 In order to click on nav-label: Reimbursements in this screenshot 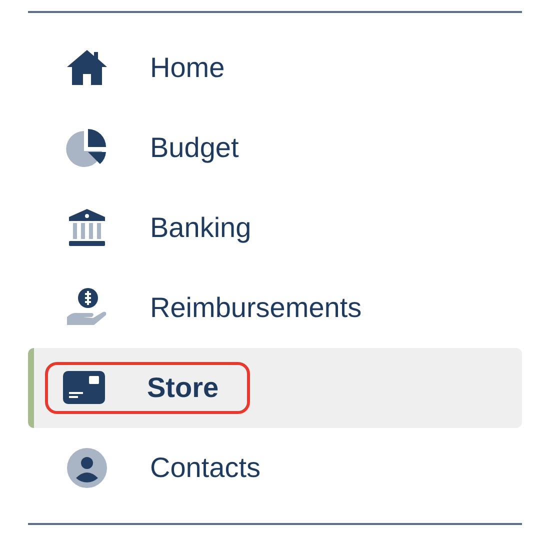, I will do `click(256, 308)`.